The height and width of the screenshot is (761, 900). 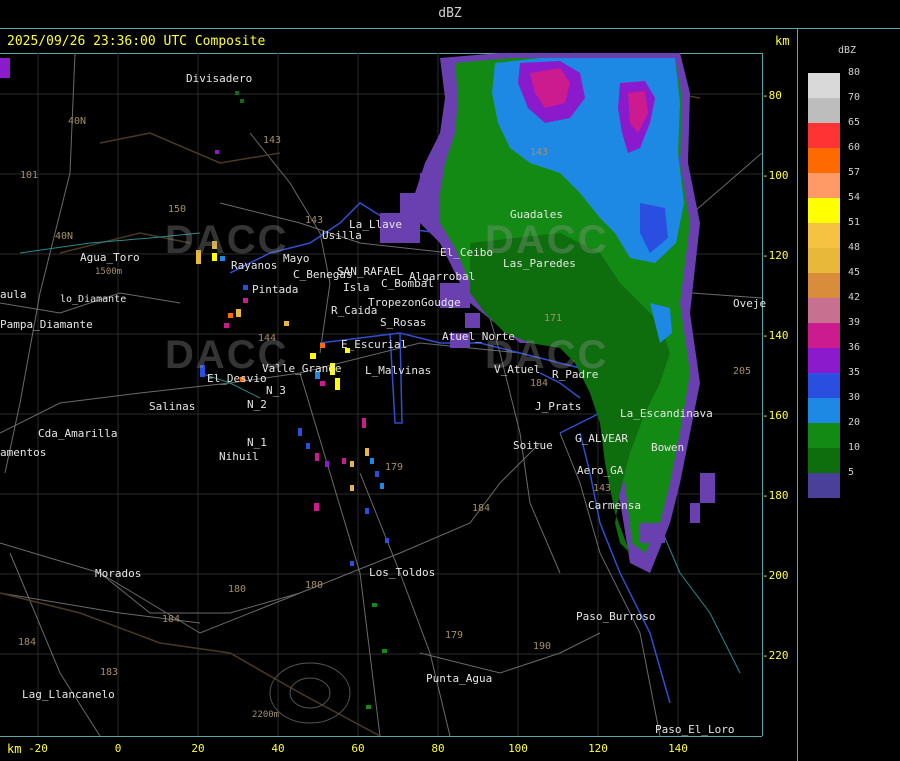 What do you see at coordinates (78, 433) in the screenshot?
I see `place-label: Cda_Amarilla` at bounding box center [78, 433].